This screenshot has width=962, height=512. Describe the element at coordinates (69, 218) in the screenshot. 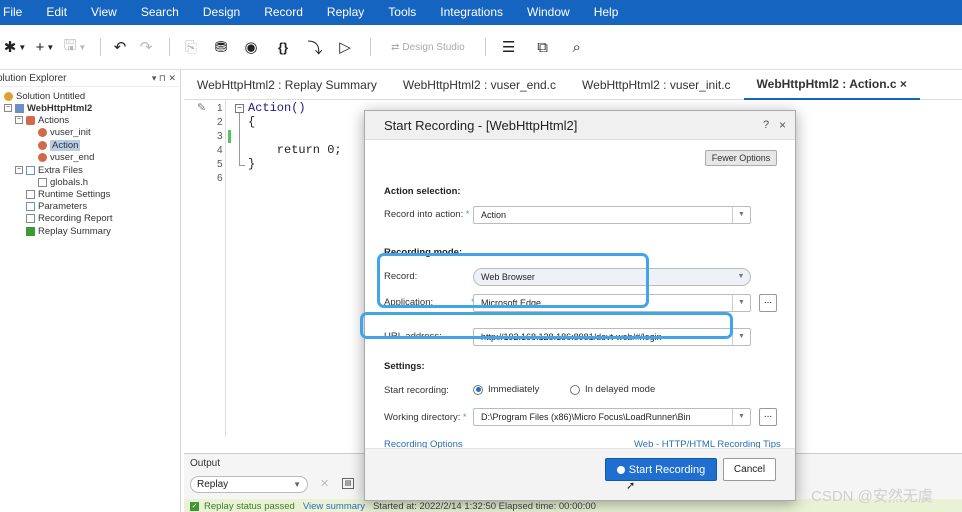

I see `tree-item-recording-report: Recording Report` at that location.